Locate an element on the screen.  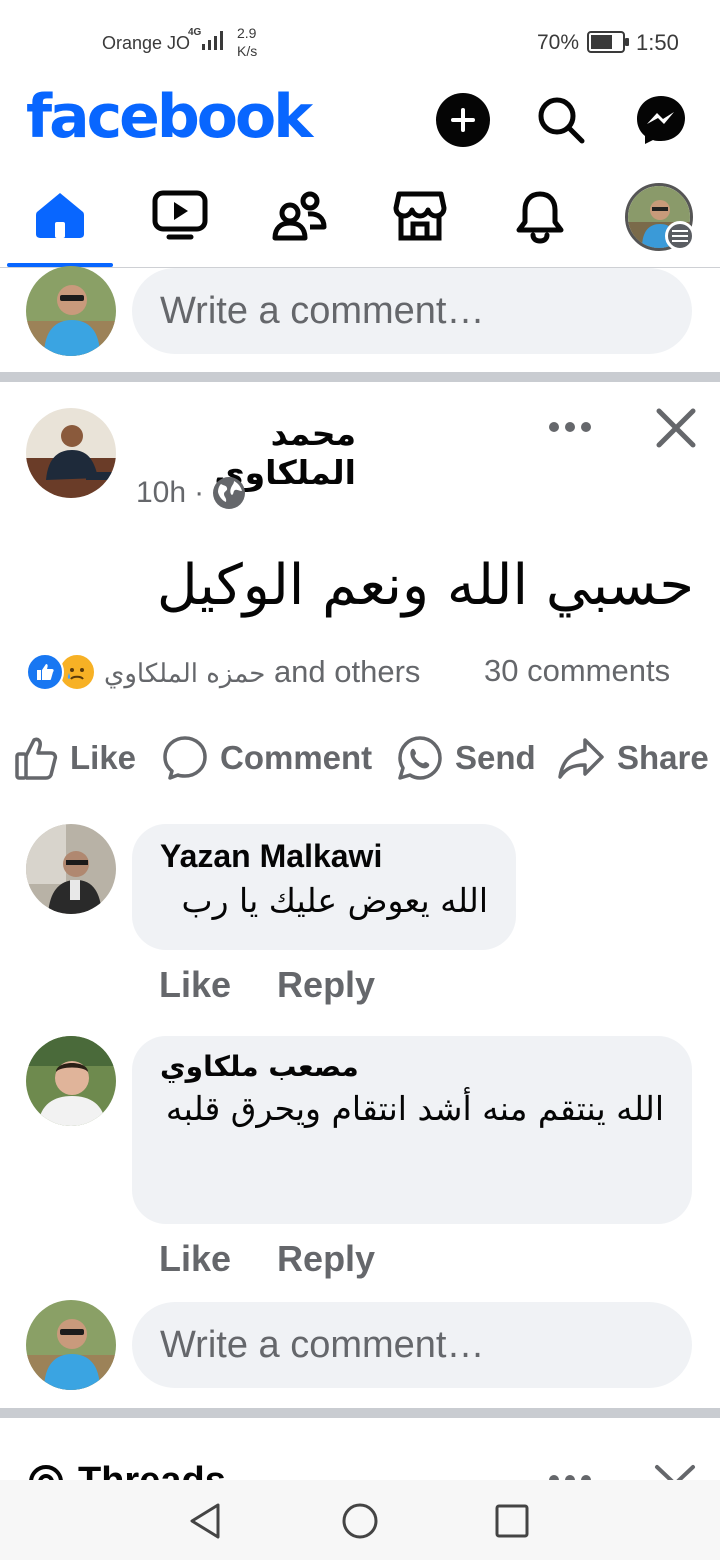
post-options-button is located at coordinates (570, 427).